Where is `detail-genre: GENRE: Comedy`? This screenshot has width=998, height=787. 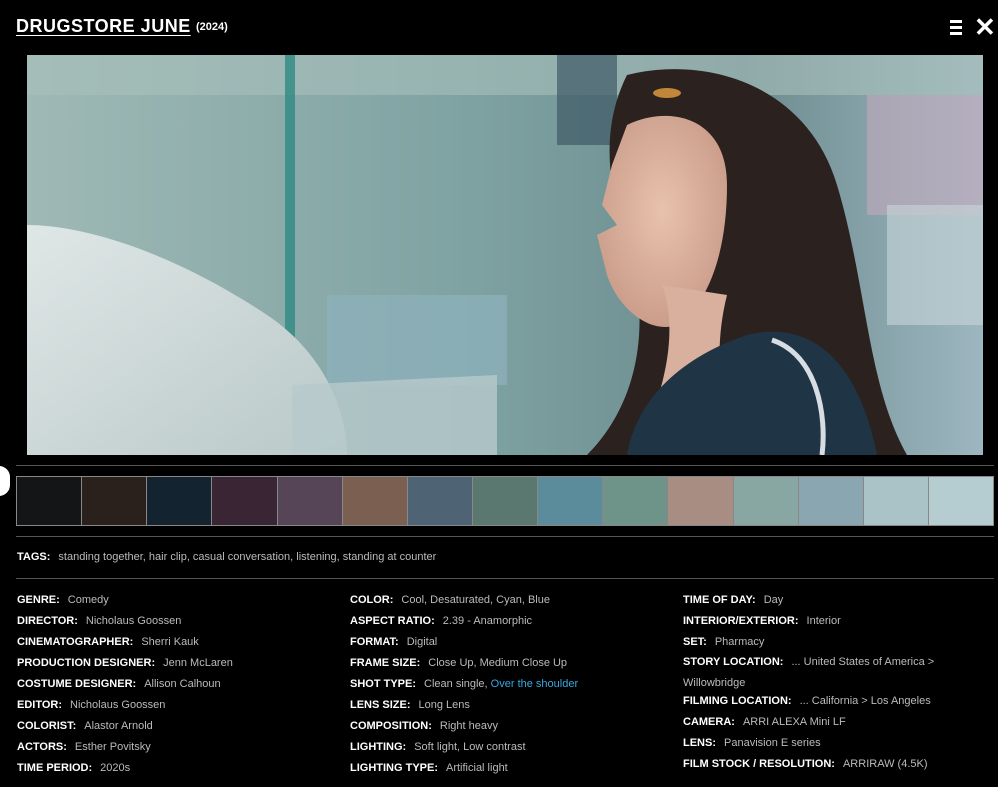
detail-genre: GENRE: Comedy is located at coordinates (63, 600).